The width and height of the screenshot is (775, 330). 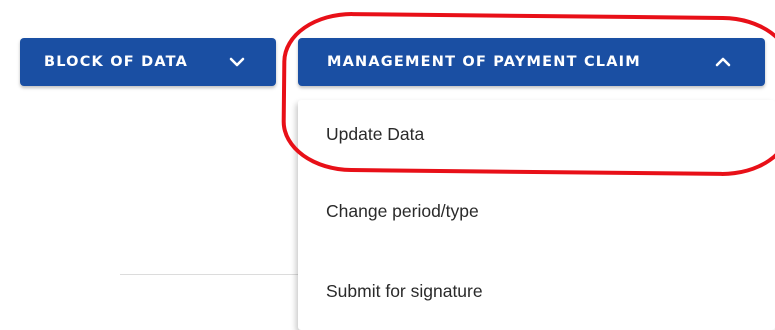 I want to click on block-of-data-label: BLOCK OF DATA, so click(x=116, y=62).